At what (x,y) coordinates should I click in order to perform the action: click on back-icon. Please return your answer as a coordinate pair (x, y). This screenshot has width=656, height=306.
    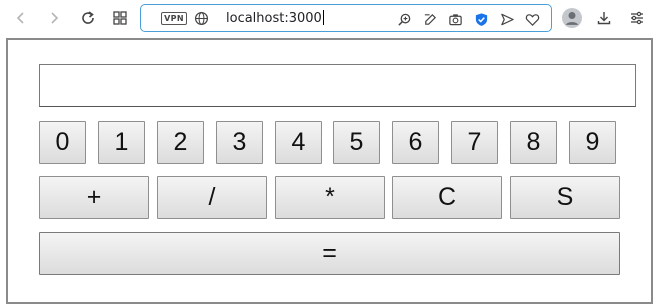
    Looking at the image, I should click on (21, 18).